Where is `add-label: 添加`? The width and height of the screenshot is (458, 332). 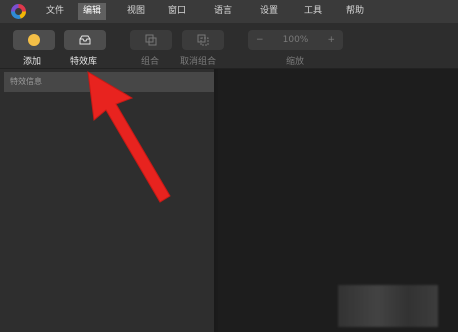
add-label: 添加 is located at coordinates (32, 62).